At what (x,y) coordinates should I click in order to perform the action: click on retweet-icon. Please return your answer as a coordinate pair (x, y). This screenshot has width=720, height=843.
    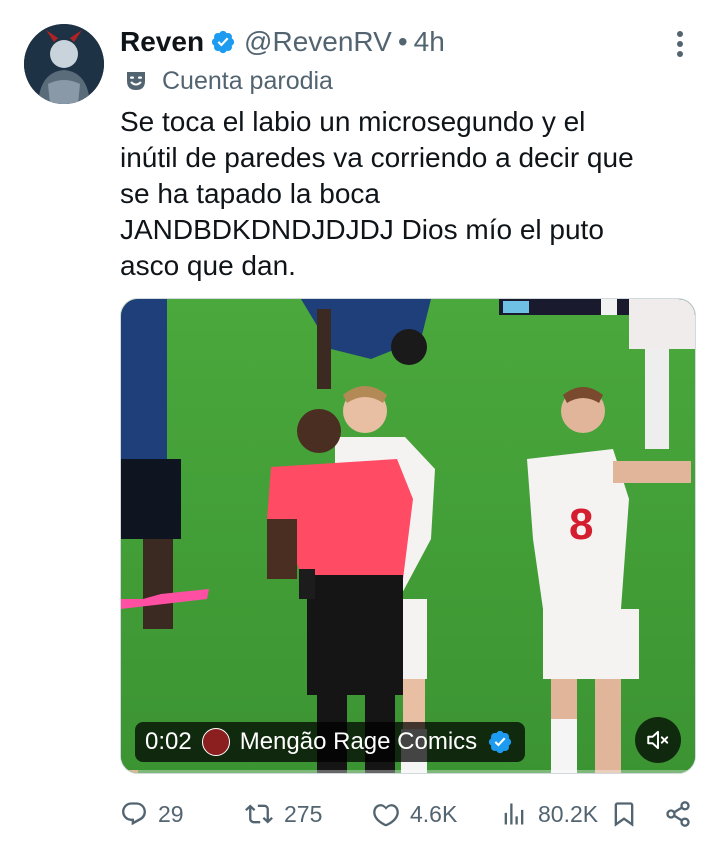
    Looking at the image, I should click on (259, 814).